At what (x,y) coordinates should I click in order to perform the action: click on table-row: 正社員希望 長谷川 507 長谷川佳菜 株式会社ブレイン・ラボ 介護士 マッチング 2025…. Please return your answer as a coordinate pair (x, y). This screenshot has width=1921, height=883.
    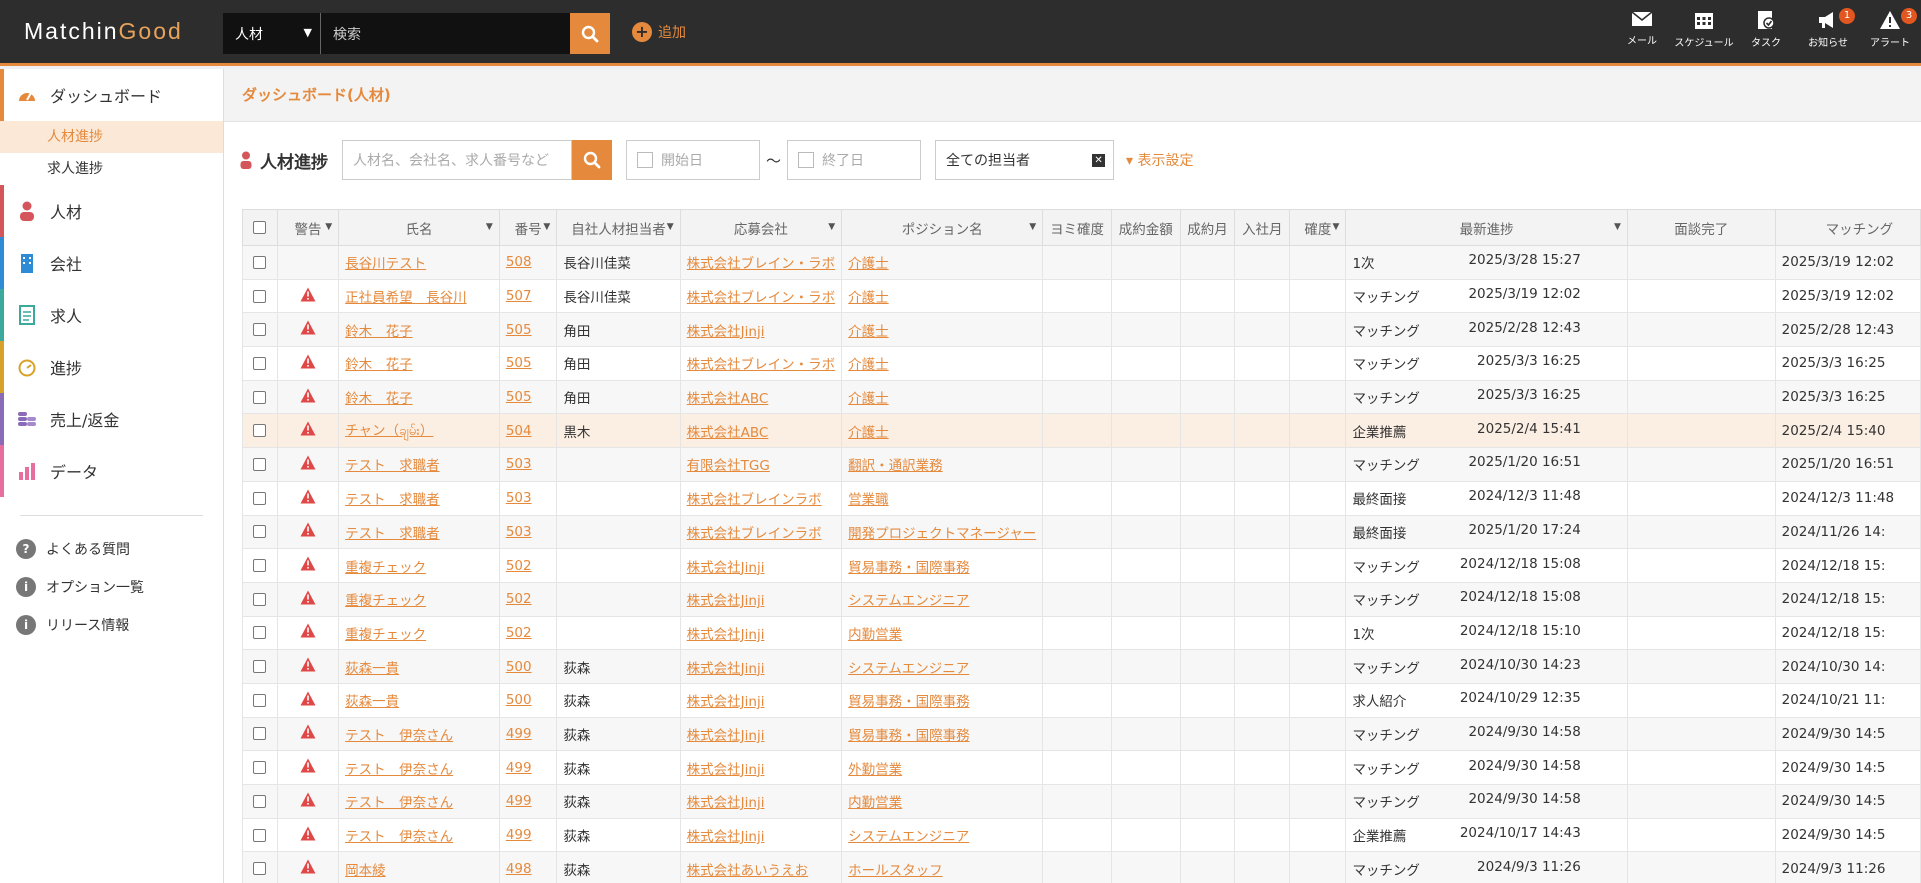
    Looking at the image, I should click on (1081, 296).